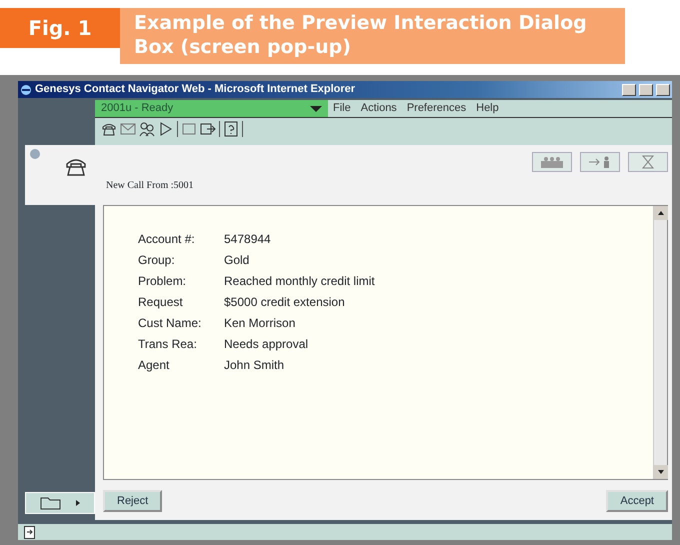 This screenshot has width=680, height=545. Describe the element at coordinates (157, 260) in the screenshot. I see `field-label: Group:` at that location.